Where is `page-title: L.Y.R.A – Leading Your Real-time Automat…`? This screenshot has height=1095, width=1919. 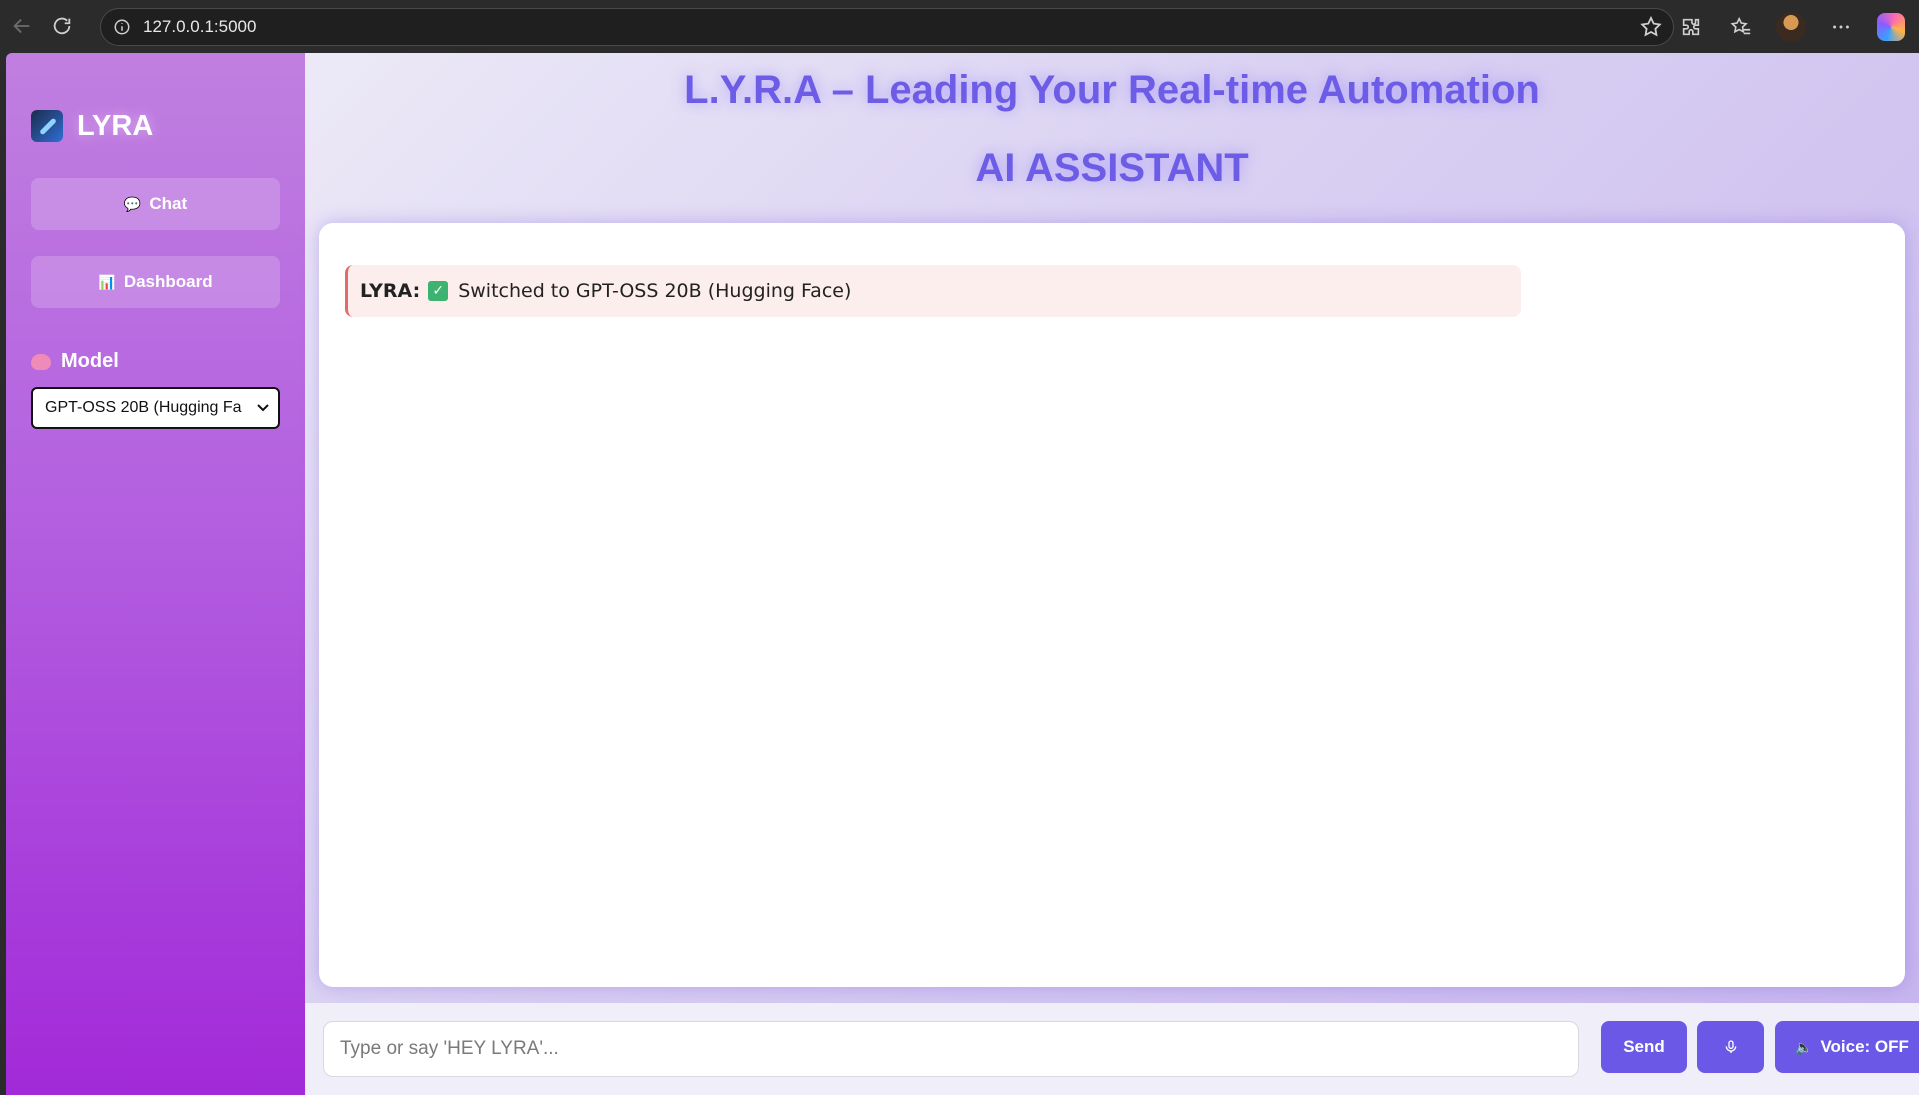 page-title: L.Y.R.A – Leading Your Real-time Automat… is located at coordinates (1112, 90).